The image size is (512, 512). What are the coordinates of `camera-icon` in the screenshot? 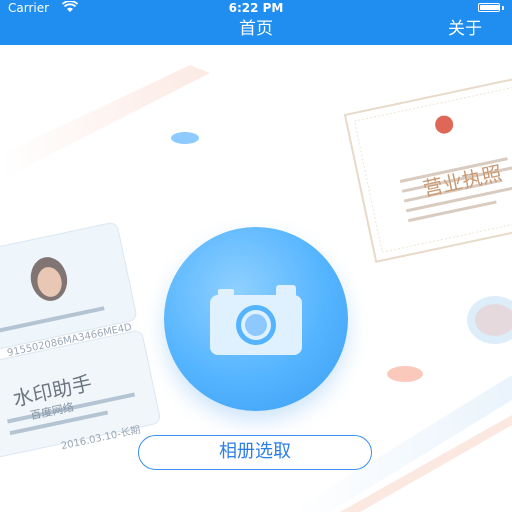 It's located at (256, 320).